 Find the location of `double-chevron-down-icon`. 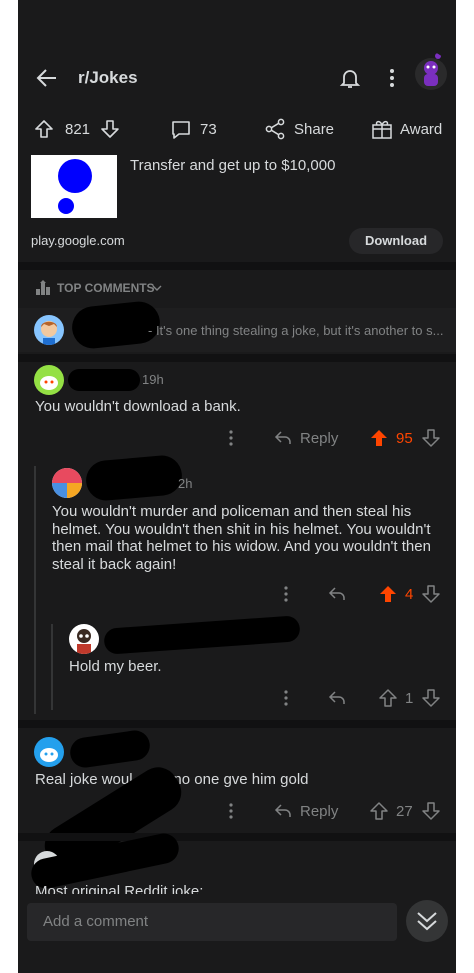

double-chevron-down-icon is located at coordinates (427, 921).